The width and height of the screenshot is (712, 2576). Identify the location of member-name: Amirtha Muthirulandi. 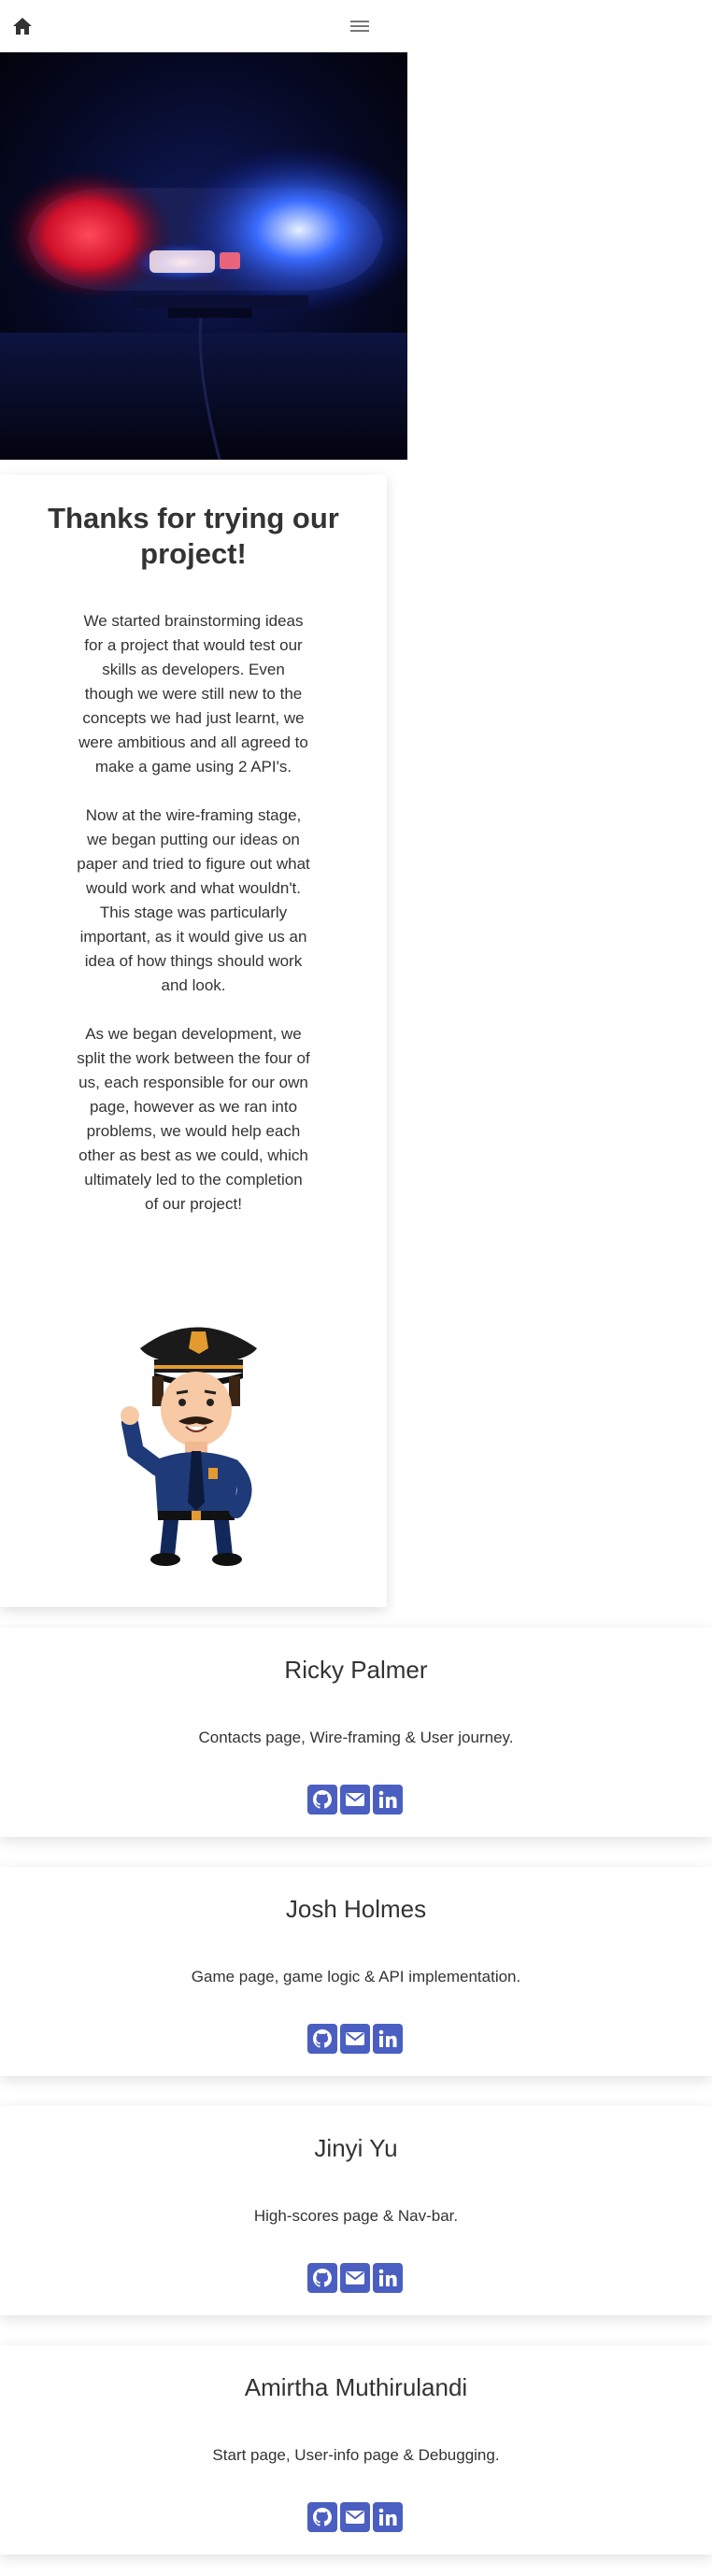
(356, 2387).